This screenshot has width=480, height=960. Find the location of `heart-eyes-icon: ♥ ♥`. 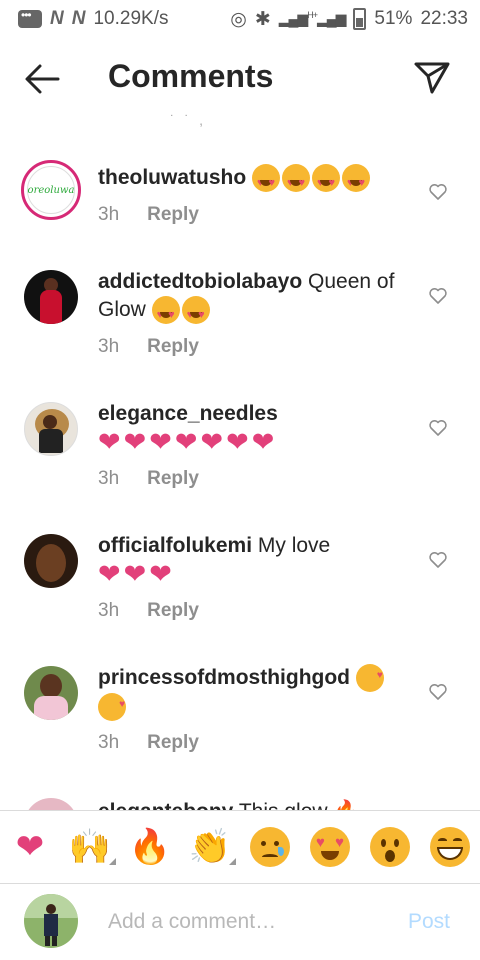

heart-eyes-icon: ♥ ♥ is located at coordinates (330, 847).